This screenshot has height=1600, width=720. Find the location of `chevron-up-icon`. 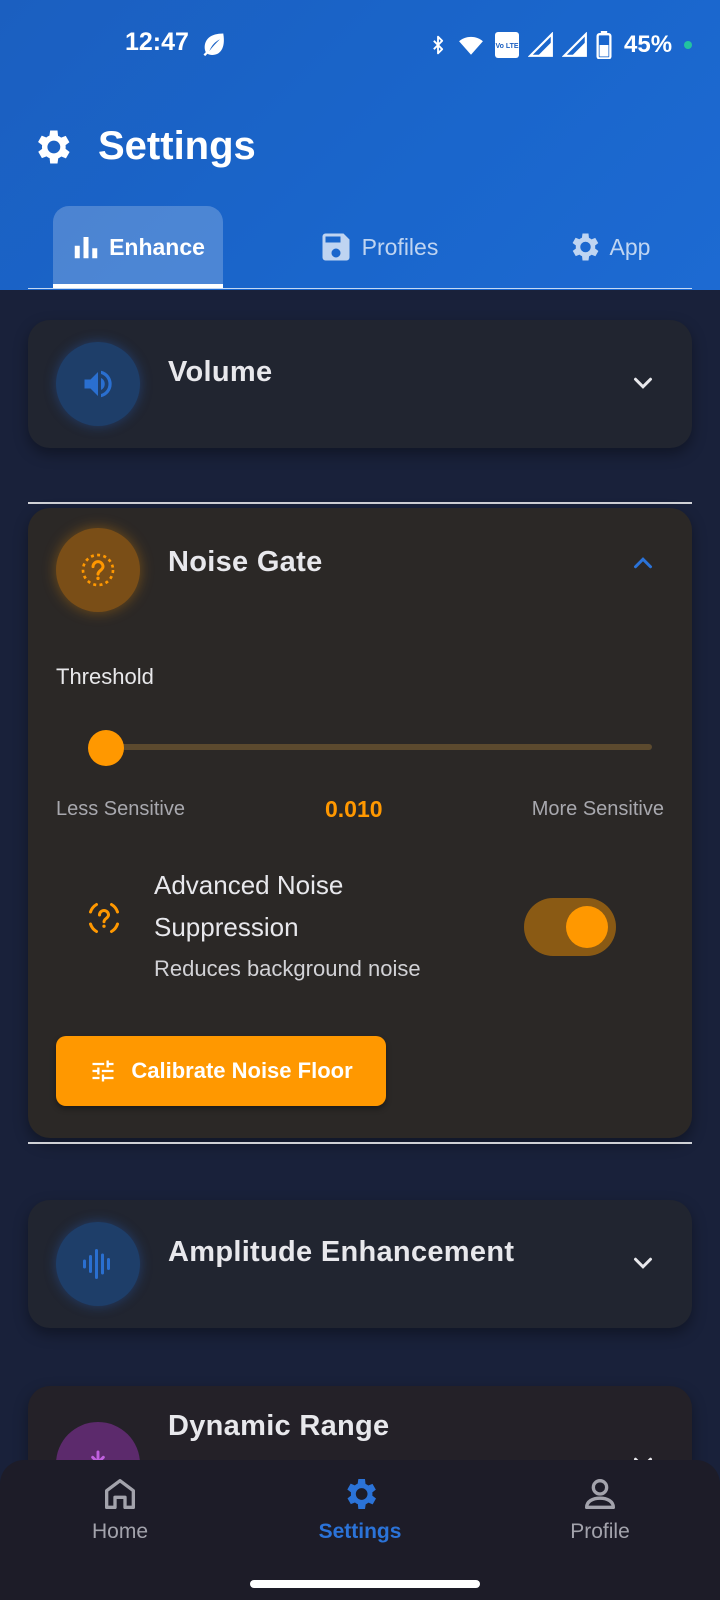

chevron-up-icon is located at coordinates (643, 563).